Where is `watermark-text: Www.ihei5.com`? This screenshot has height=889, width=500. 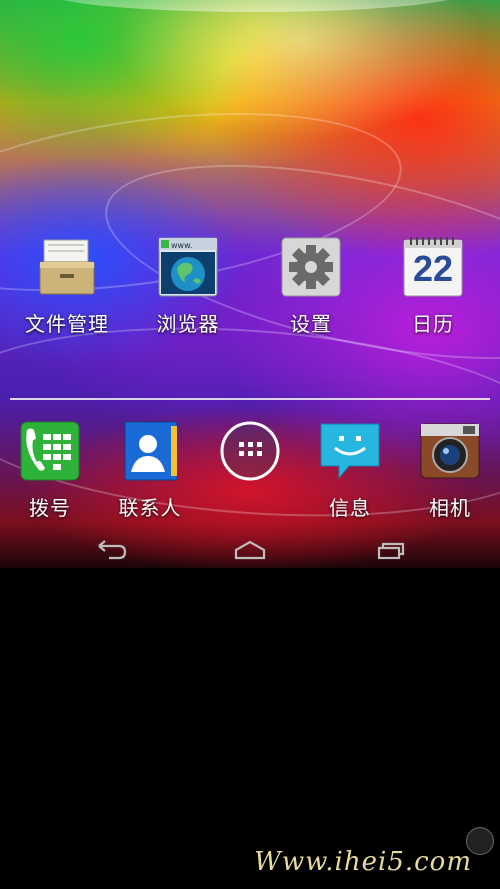 watermark-text: Www.ihei5.com is located at coordinates (363, 862).